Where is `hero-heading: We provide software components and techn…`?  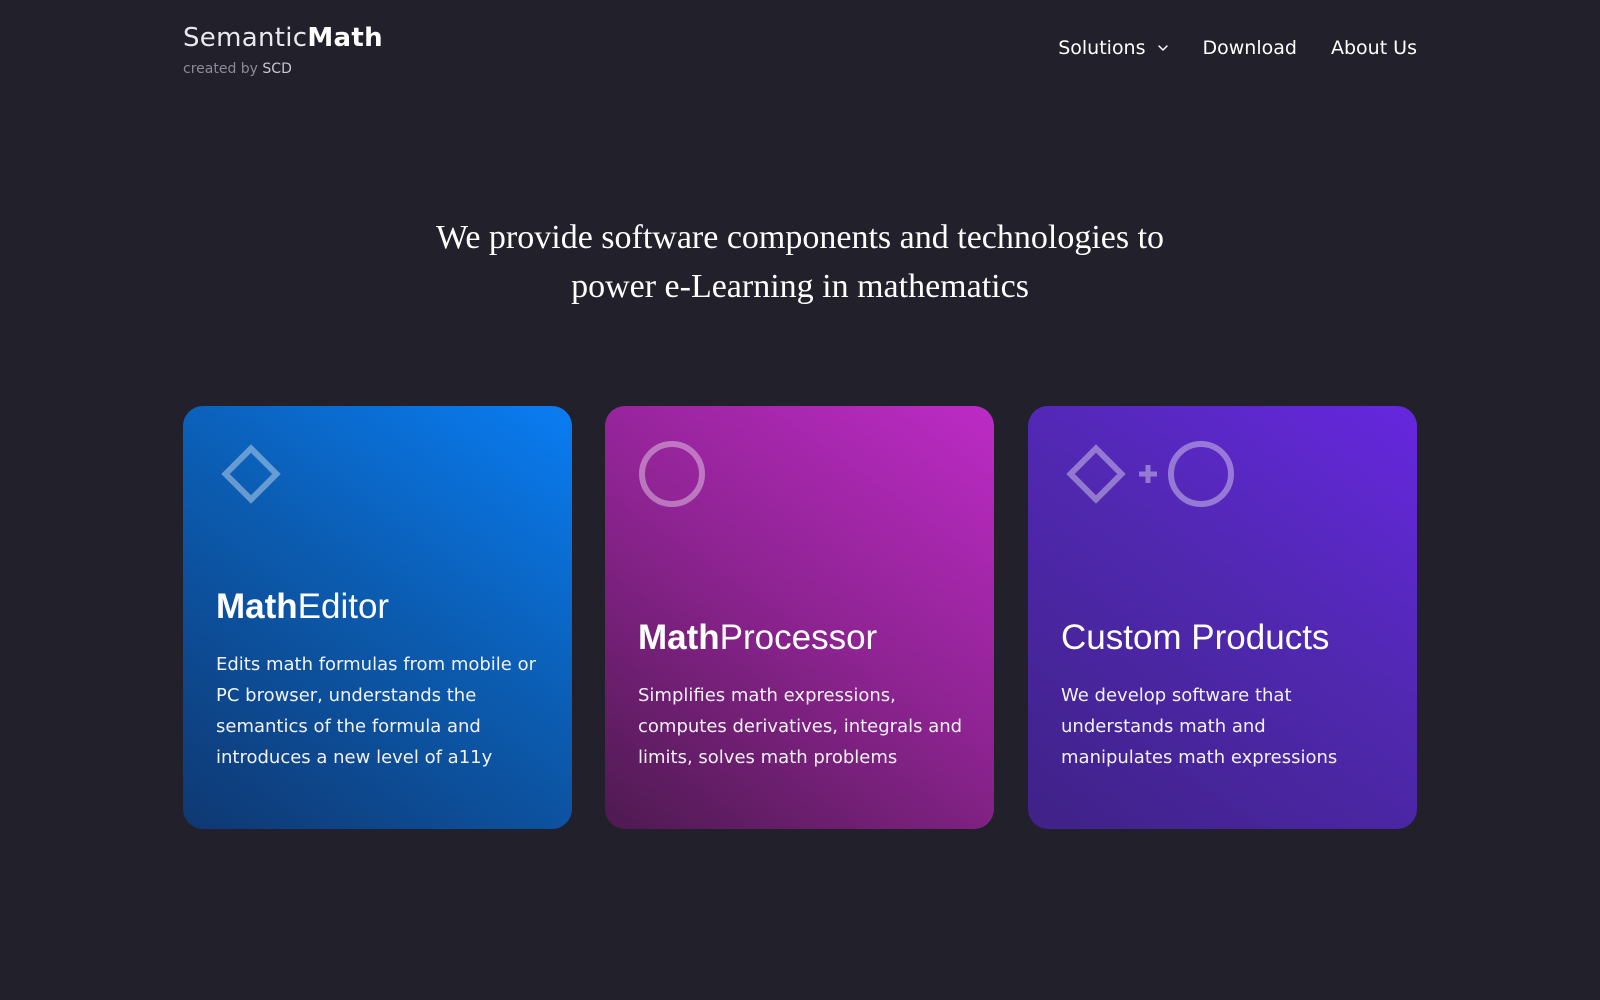
hero-heading: We provide software components and techn… is located at coordinates (800, 262).